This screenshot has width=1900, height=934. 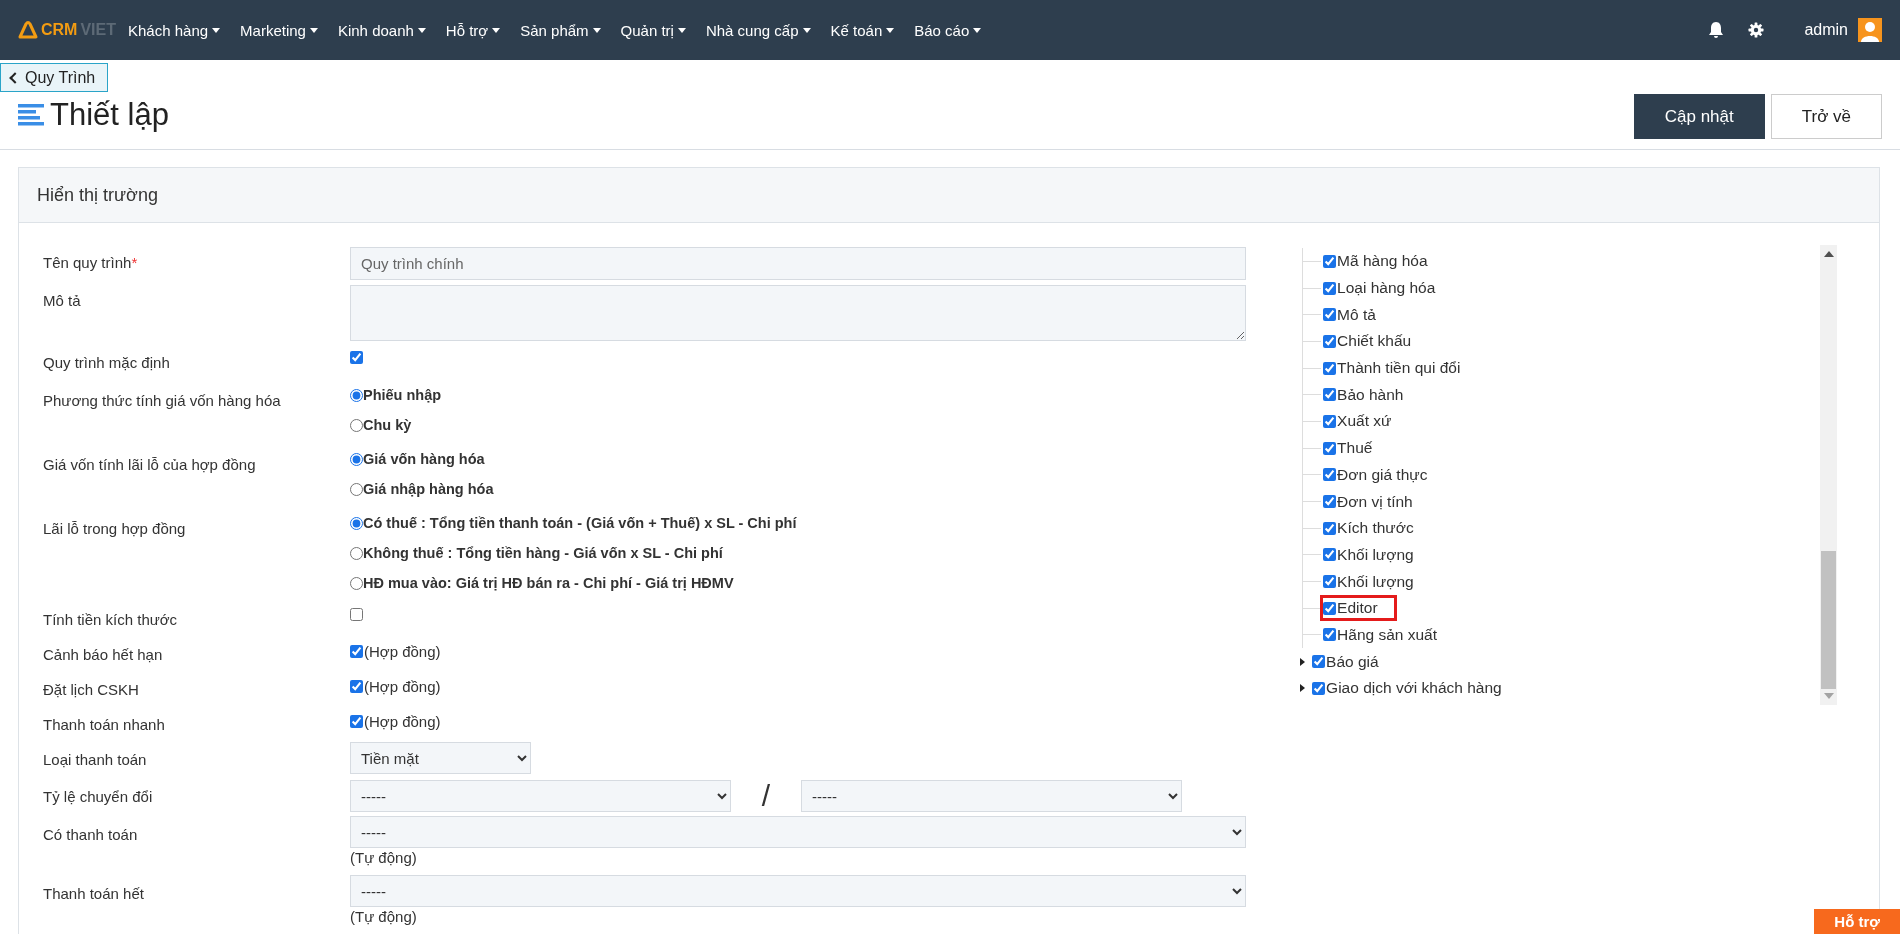 What do you see at coordinates (1393, 368) in the screenshot?
I see `tree-item: Thành tiền qui đổi` at bounding box center [1393, 368].